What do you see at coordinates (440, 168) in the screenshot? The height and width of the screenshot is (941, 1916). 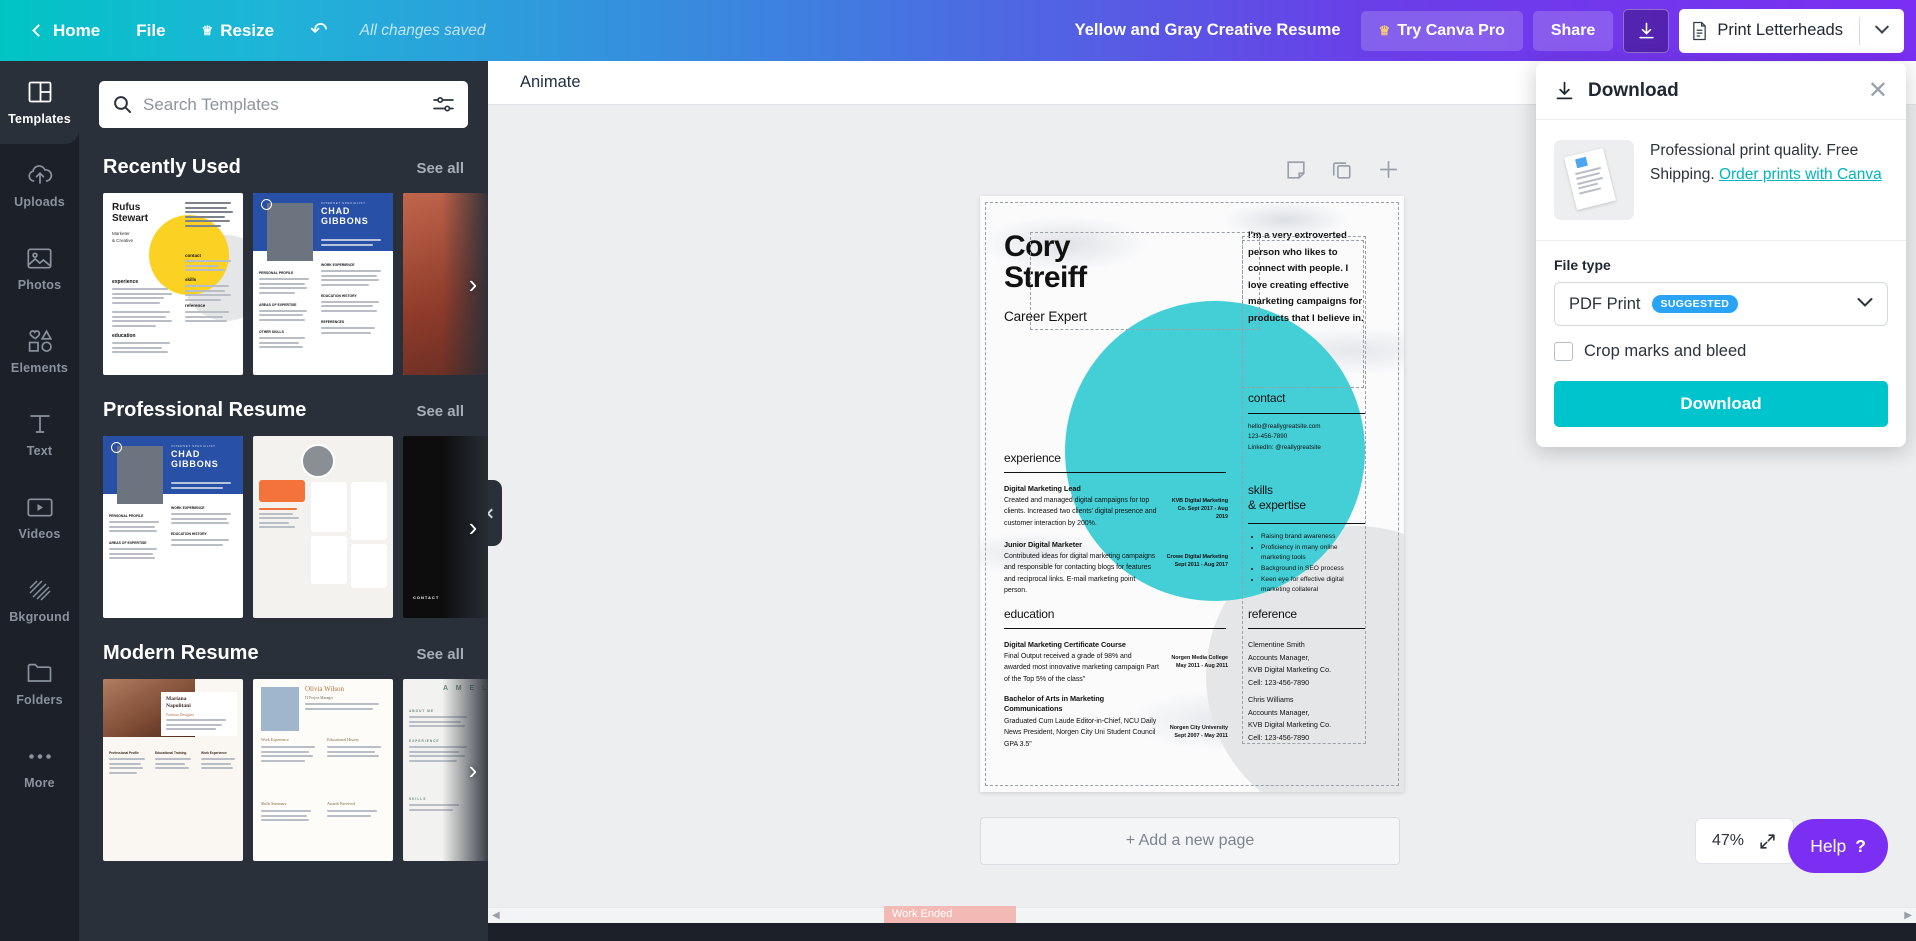 I see `see-all-link-recently-used: See all` at bounding box center [440, 168].